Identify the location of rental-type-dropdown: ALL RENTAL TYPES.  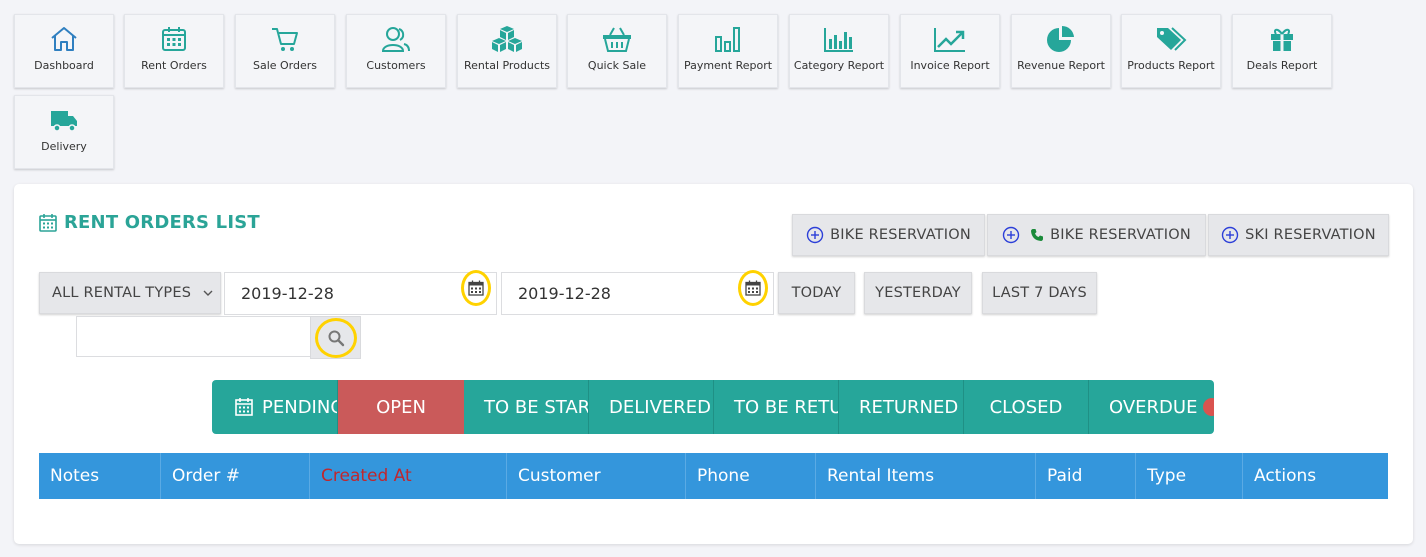
(130, 293).